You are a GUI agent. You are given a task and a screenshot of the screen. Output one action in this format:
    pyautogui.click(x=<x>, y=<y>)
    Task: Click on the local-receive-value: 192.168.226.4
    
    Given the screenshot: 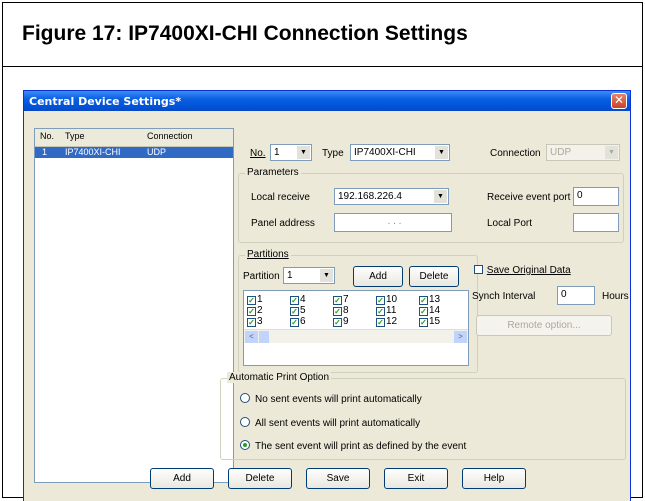 What is the action you would take?
    pyautogui.click(x=370, y=196)
    